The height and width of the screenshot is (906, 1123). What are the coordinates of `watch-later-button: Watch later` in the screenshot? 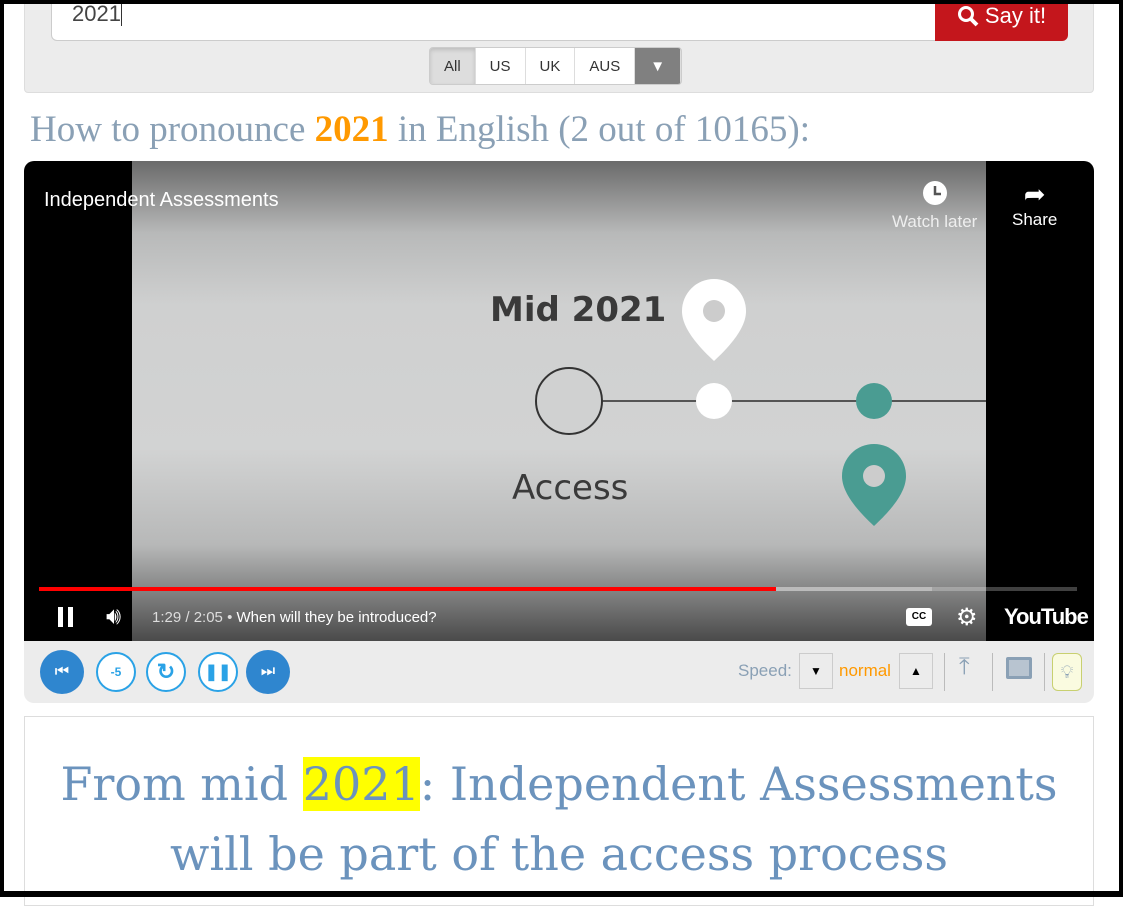 It's located at (934, 205).